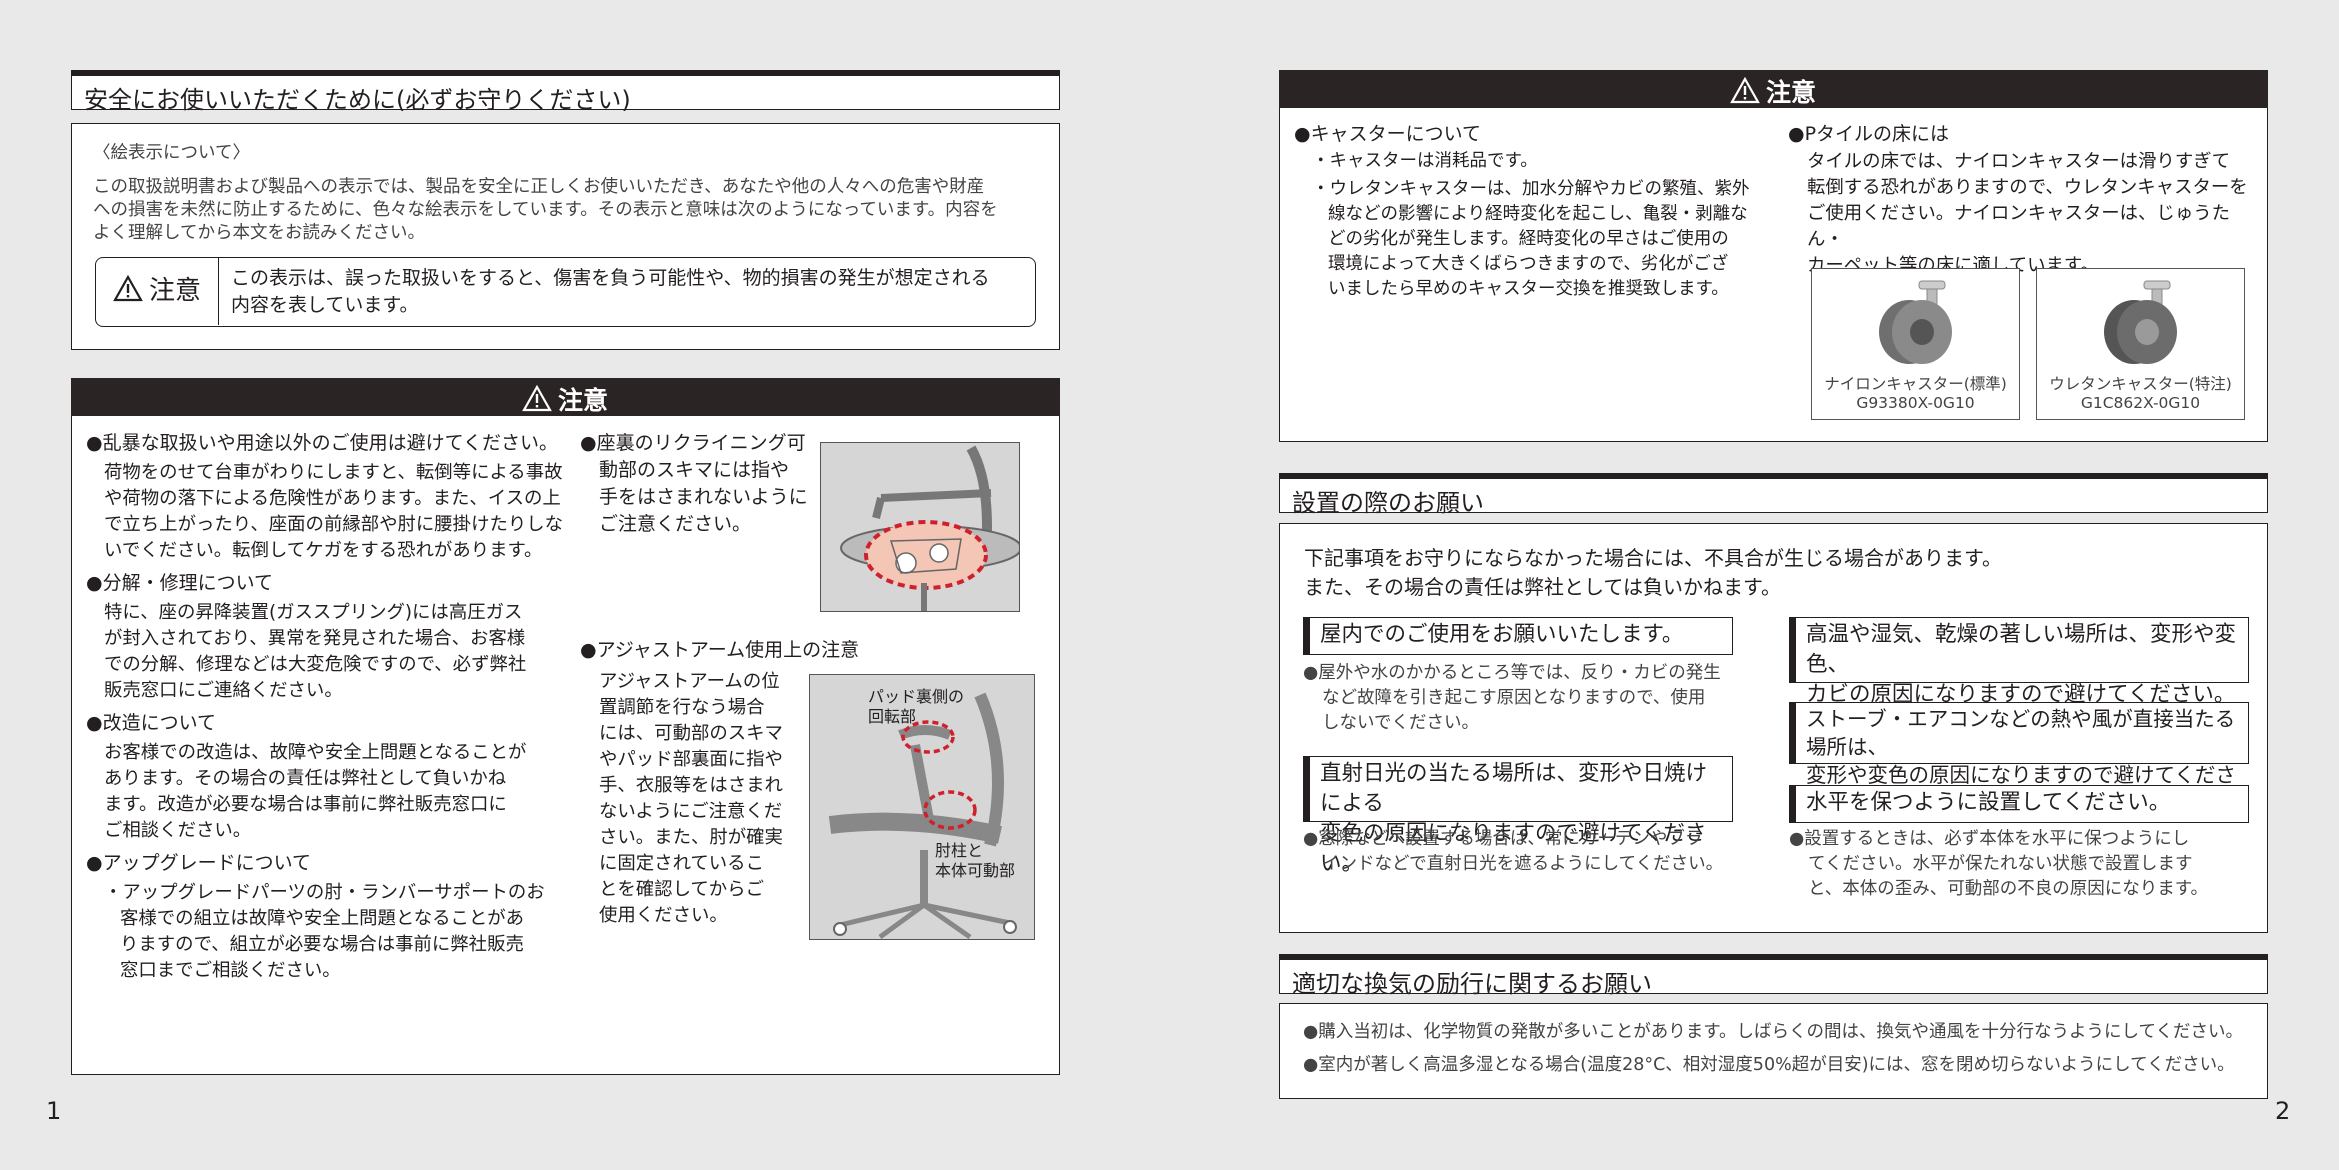 This screenshot has width=2339, height=1170. I want to click on installation-intro-1: 下記事項をお守りにならなかった場合には、不具合が生じる場合があります。, so click(1653, 558).